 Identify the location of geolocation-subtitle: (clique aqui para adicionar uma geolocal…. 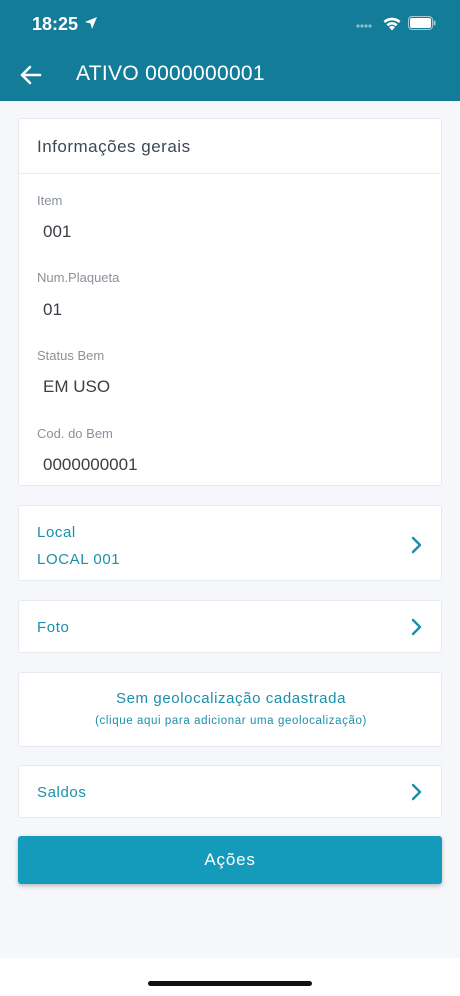
(231, 721).